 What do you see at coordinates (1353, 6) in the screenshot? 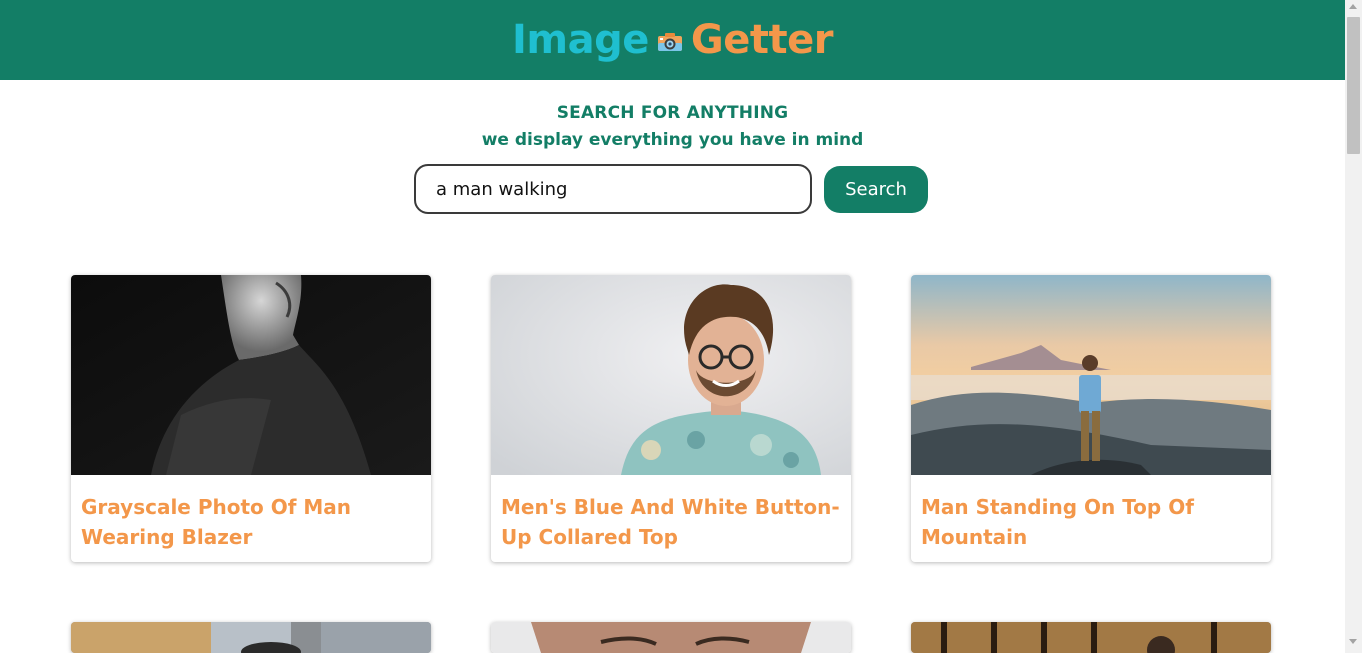
I see `scroll-up-arrow-icon` at bounding box center [1353, 6].